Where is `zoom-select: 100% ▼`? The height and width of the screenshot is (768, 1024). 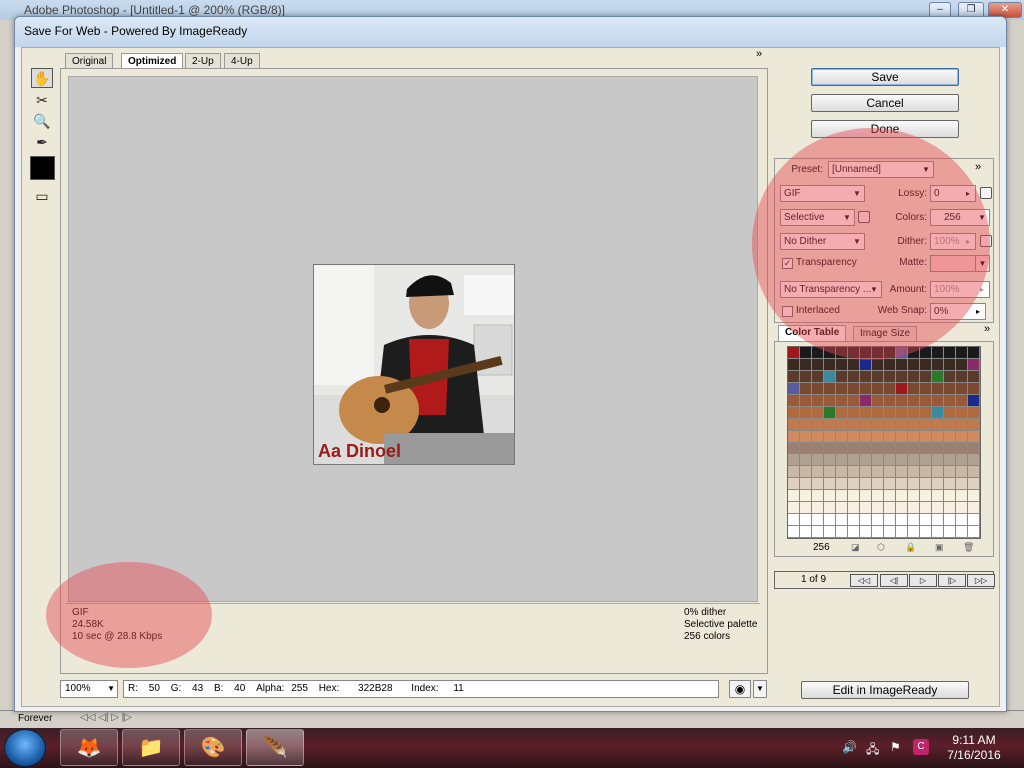 zoom-select: 100% ▼ is located at coordinates (89, 689).